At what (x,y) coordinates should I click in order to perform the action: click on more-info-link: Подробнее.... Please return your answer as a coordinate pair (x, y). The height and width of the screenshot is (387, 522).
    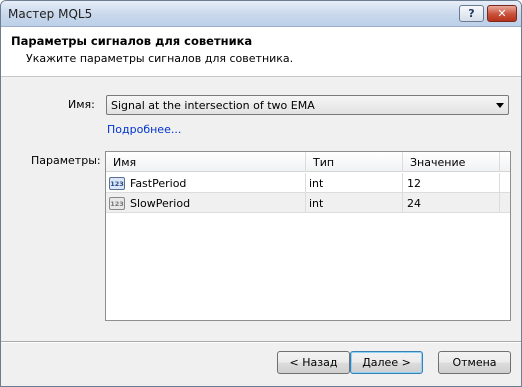
    Looking at the image, I should click on (144, 129).